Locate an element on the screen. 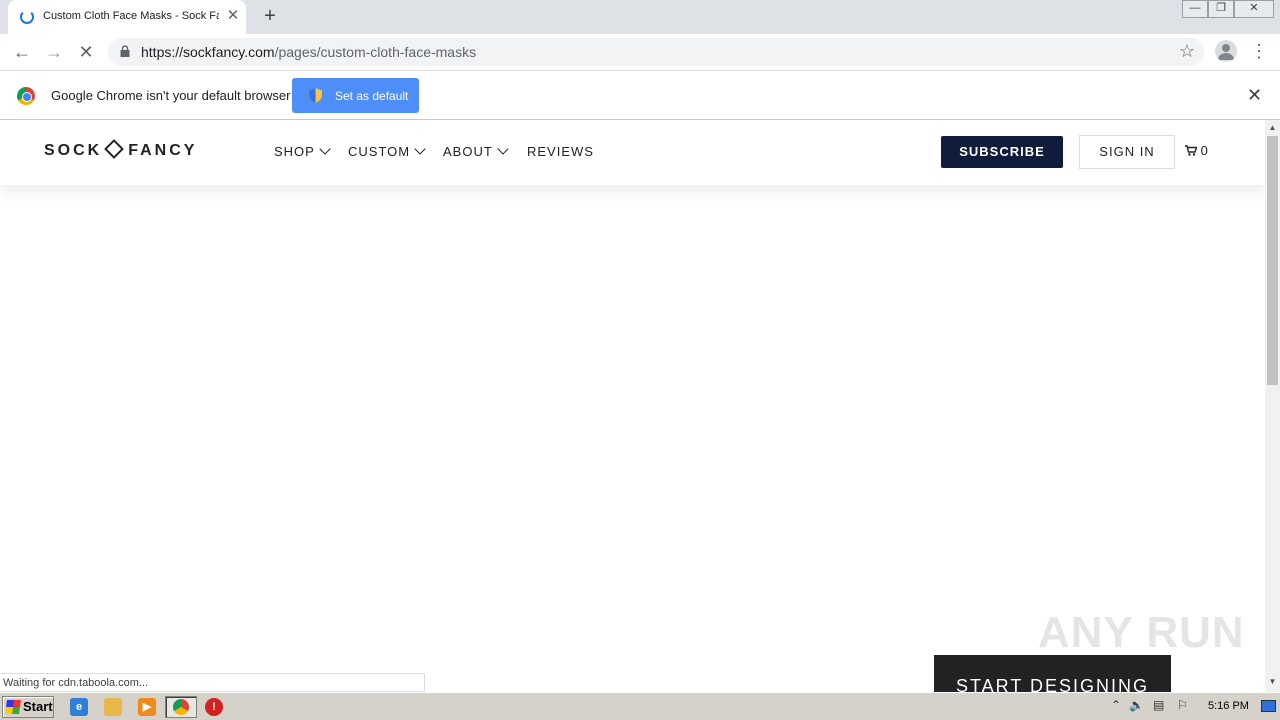  start-button: Start is located at coordinates (28, 707).